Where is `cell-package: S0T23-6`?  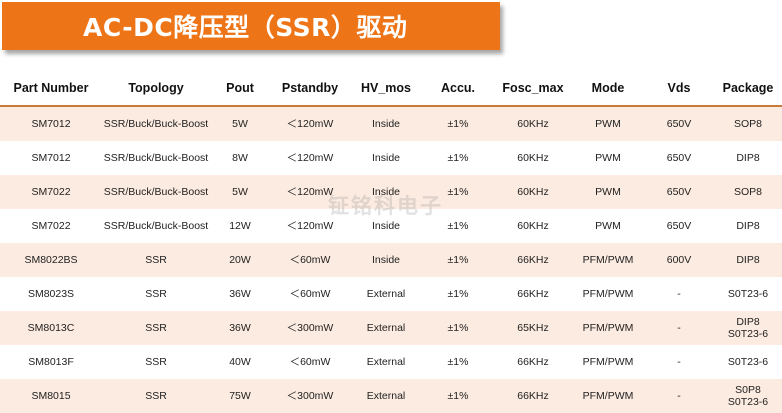
cell-package: S0T23-6 is located at coordinates (748, 362).